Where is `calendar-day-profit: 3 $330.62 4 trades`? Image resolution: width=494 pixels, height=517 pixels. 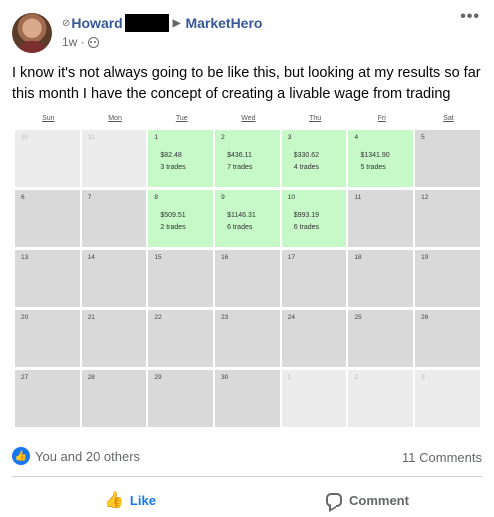
calendar-day-profit: 3 $330.62 4 trades is located at coordinates (314, 158).